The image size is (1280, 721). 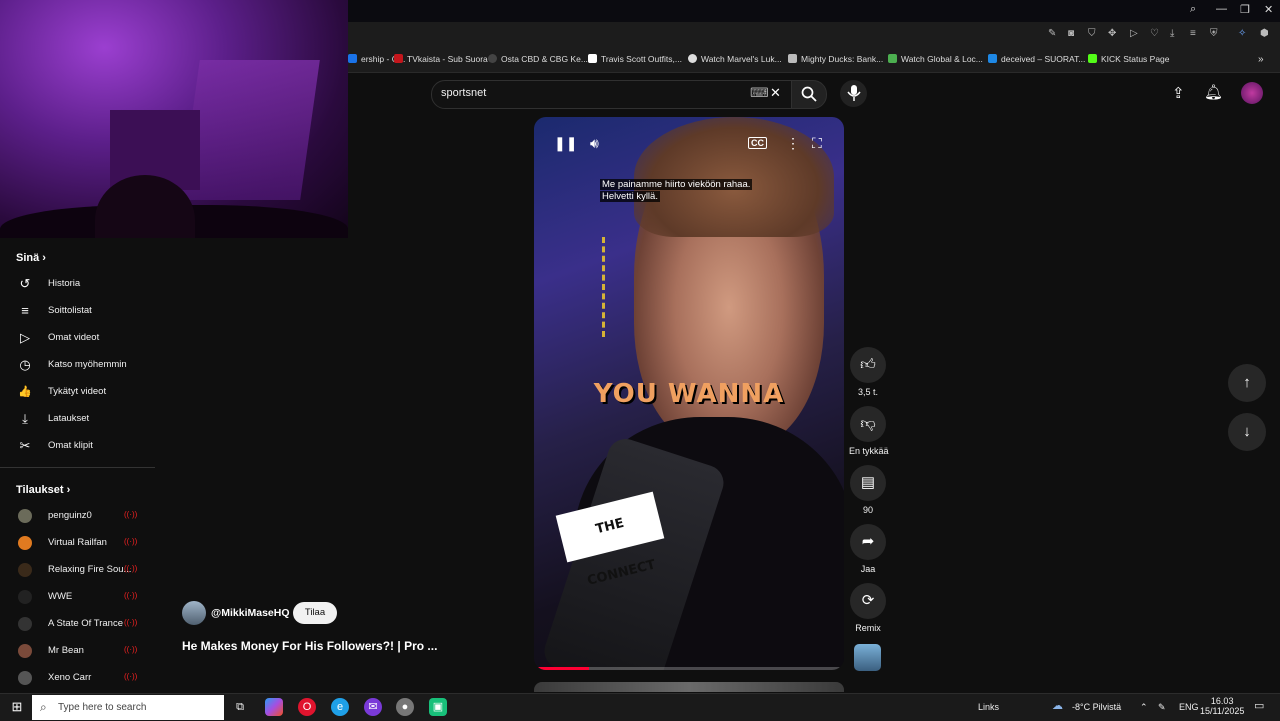 I want to click on more-options-icon: ⋮, so click(x=793, y=143).